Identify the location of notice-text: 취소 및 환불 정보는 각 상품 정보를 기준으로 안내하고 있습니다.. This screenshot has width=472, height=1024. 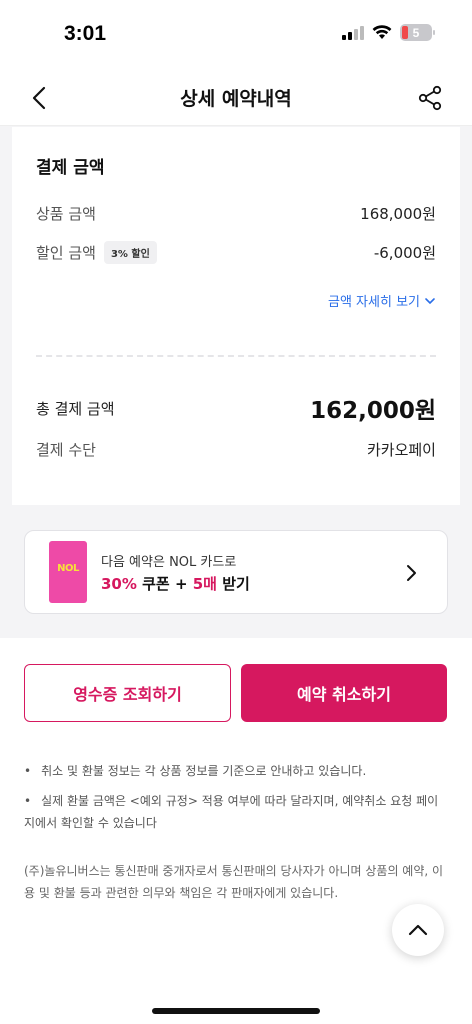
(204, 771).